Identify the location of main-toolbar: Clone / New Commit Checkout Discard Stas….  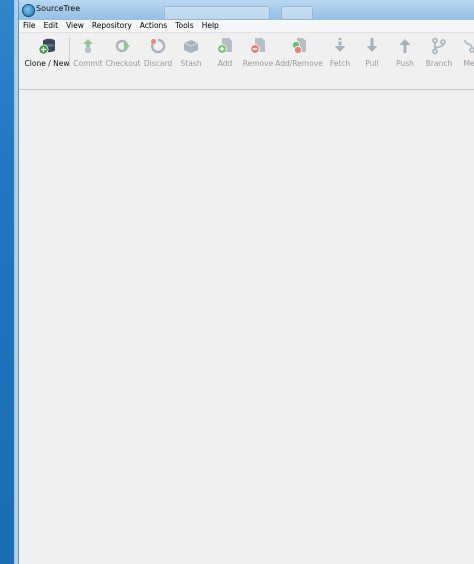
(246, 61).